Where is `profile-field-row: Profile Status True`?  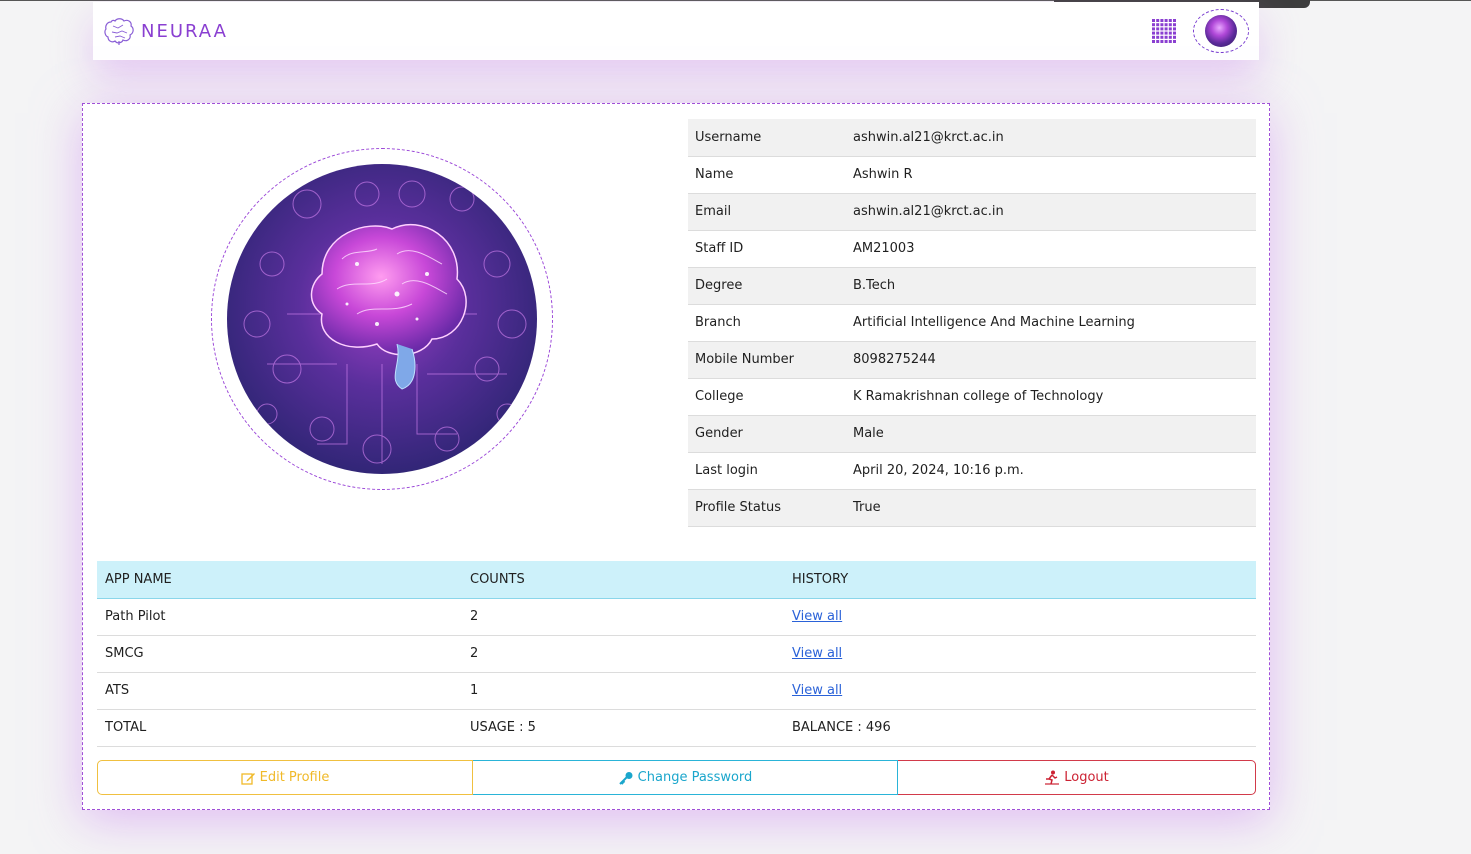
profile-field-row: Profile Status True is located at coordinates (972, 508).